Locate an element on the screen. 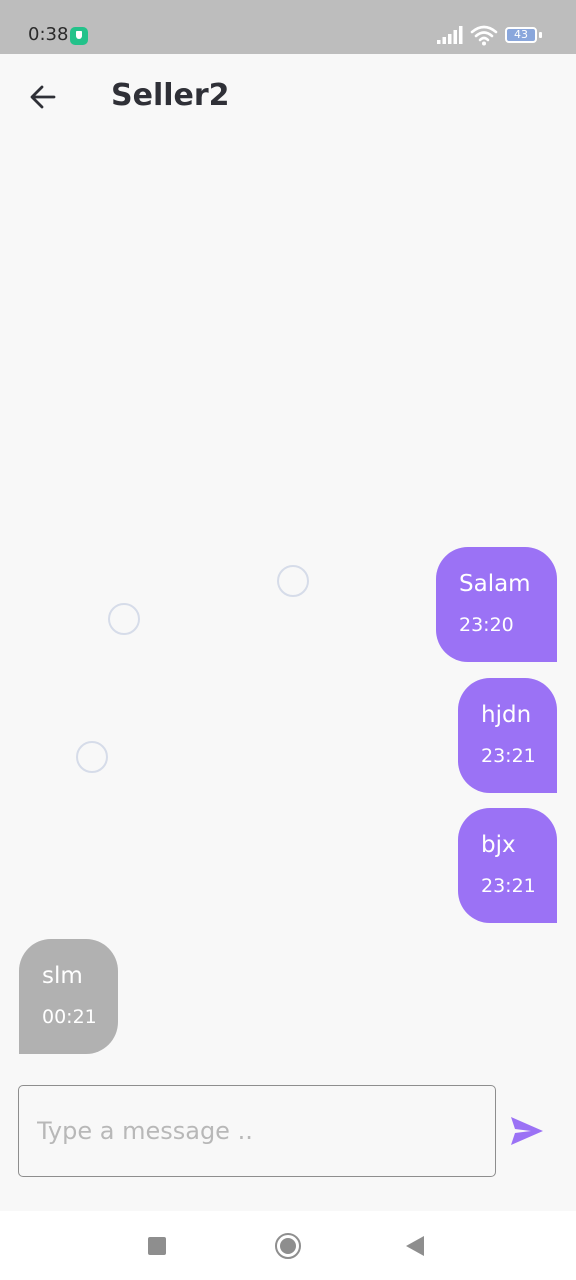  send-button is located at coordinates (527, 1131).